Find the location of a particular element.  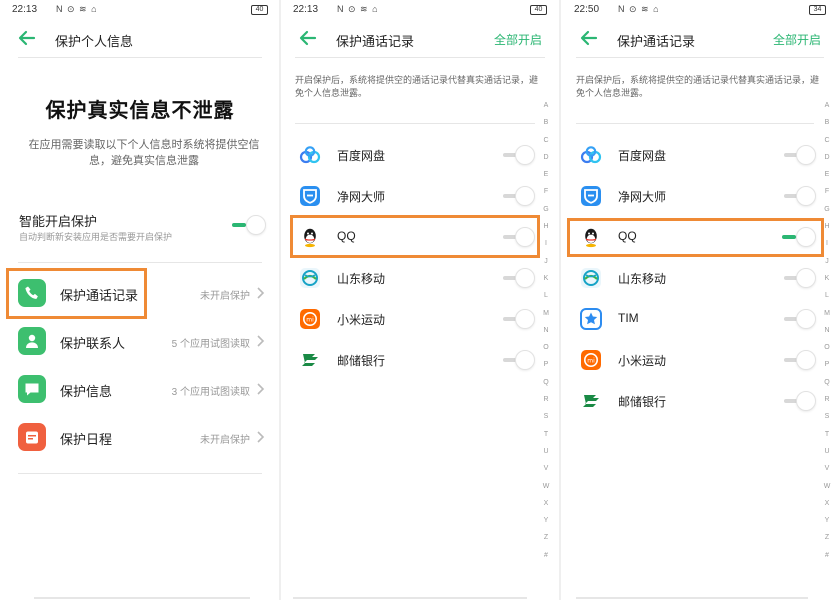

smart-protect-toggle is located at coordinates (249, 225).